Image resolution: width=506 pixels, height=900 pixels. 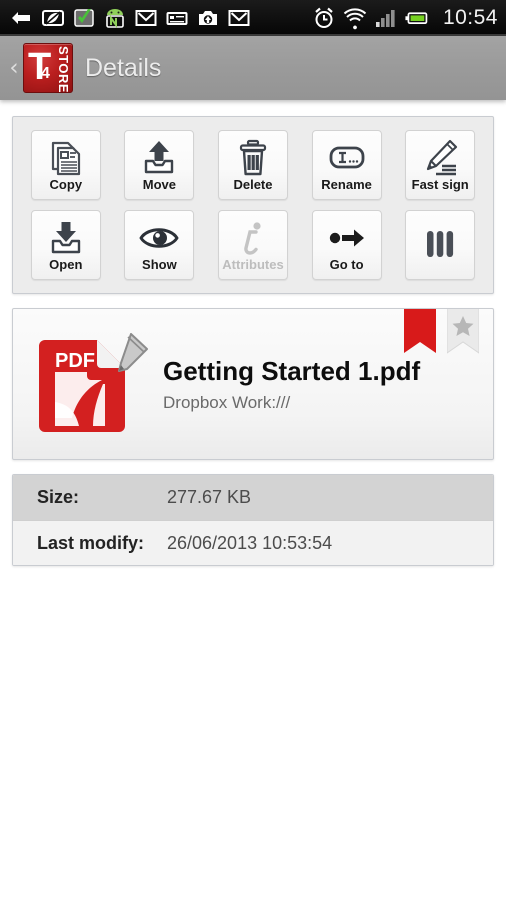 I want to click on file-path: Dropbox Work:///, so click(x=227, y=402).